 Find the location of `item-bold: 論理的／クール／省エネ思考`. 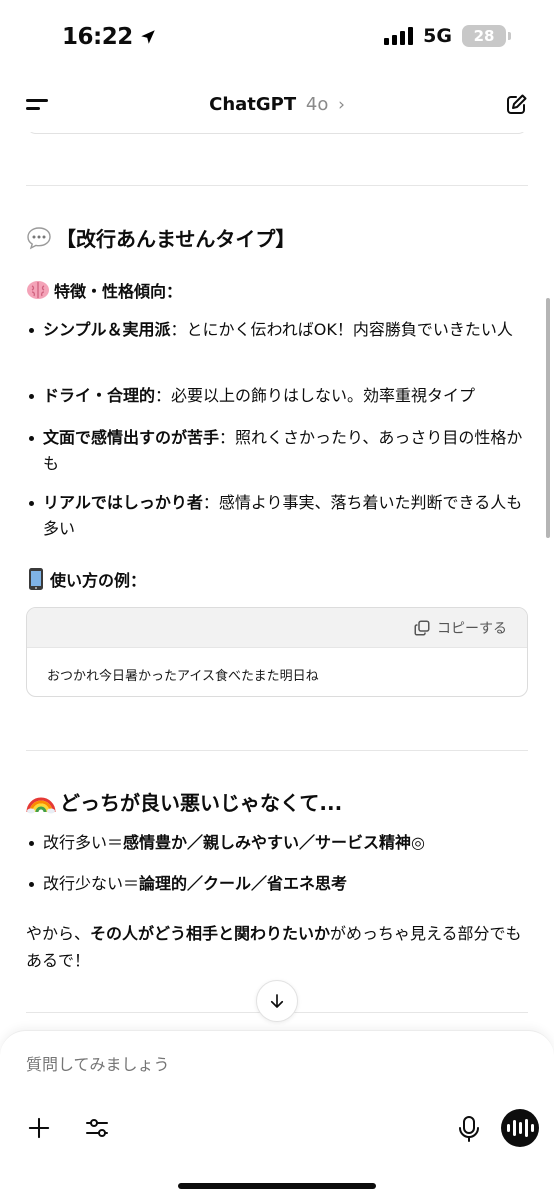

item-bold: 論理的／クール／省エネ思考 is located at coordinates (243, 883).